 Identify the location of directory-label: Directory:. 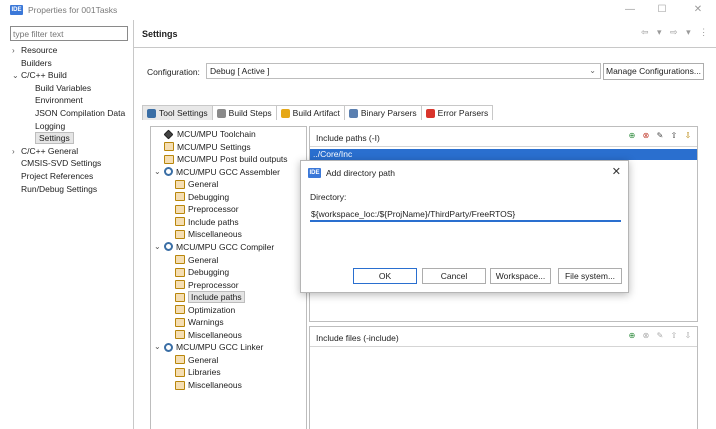
(328, 197).